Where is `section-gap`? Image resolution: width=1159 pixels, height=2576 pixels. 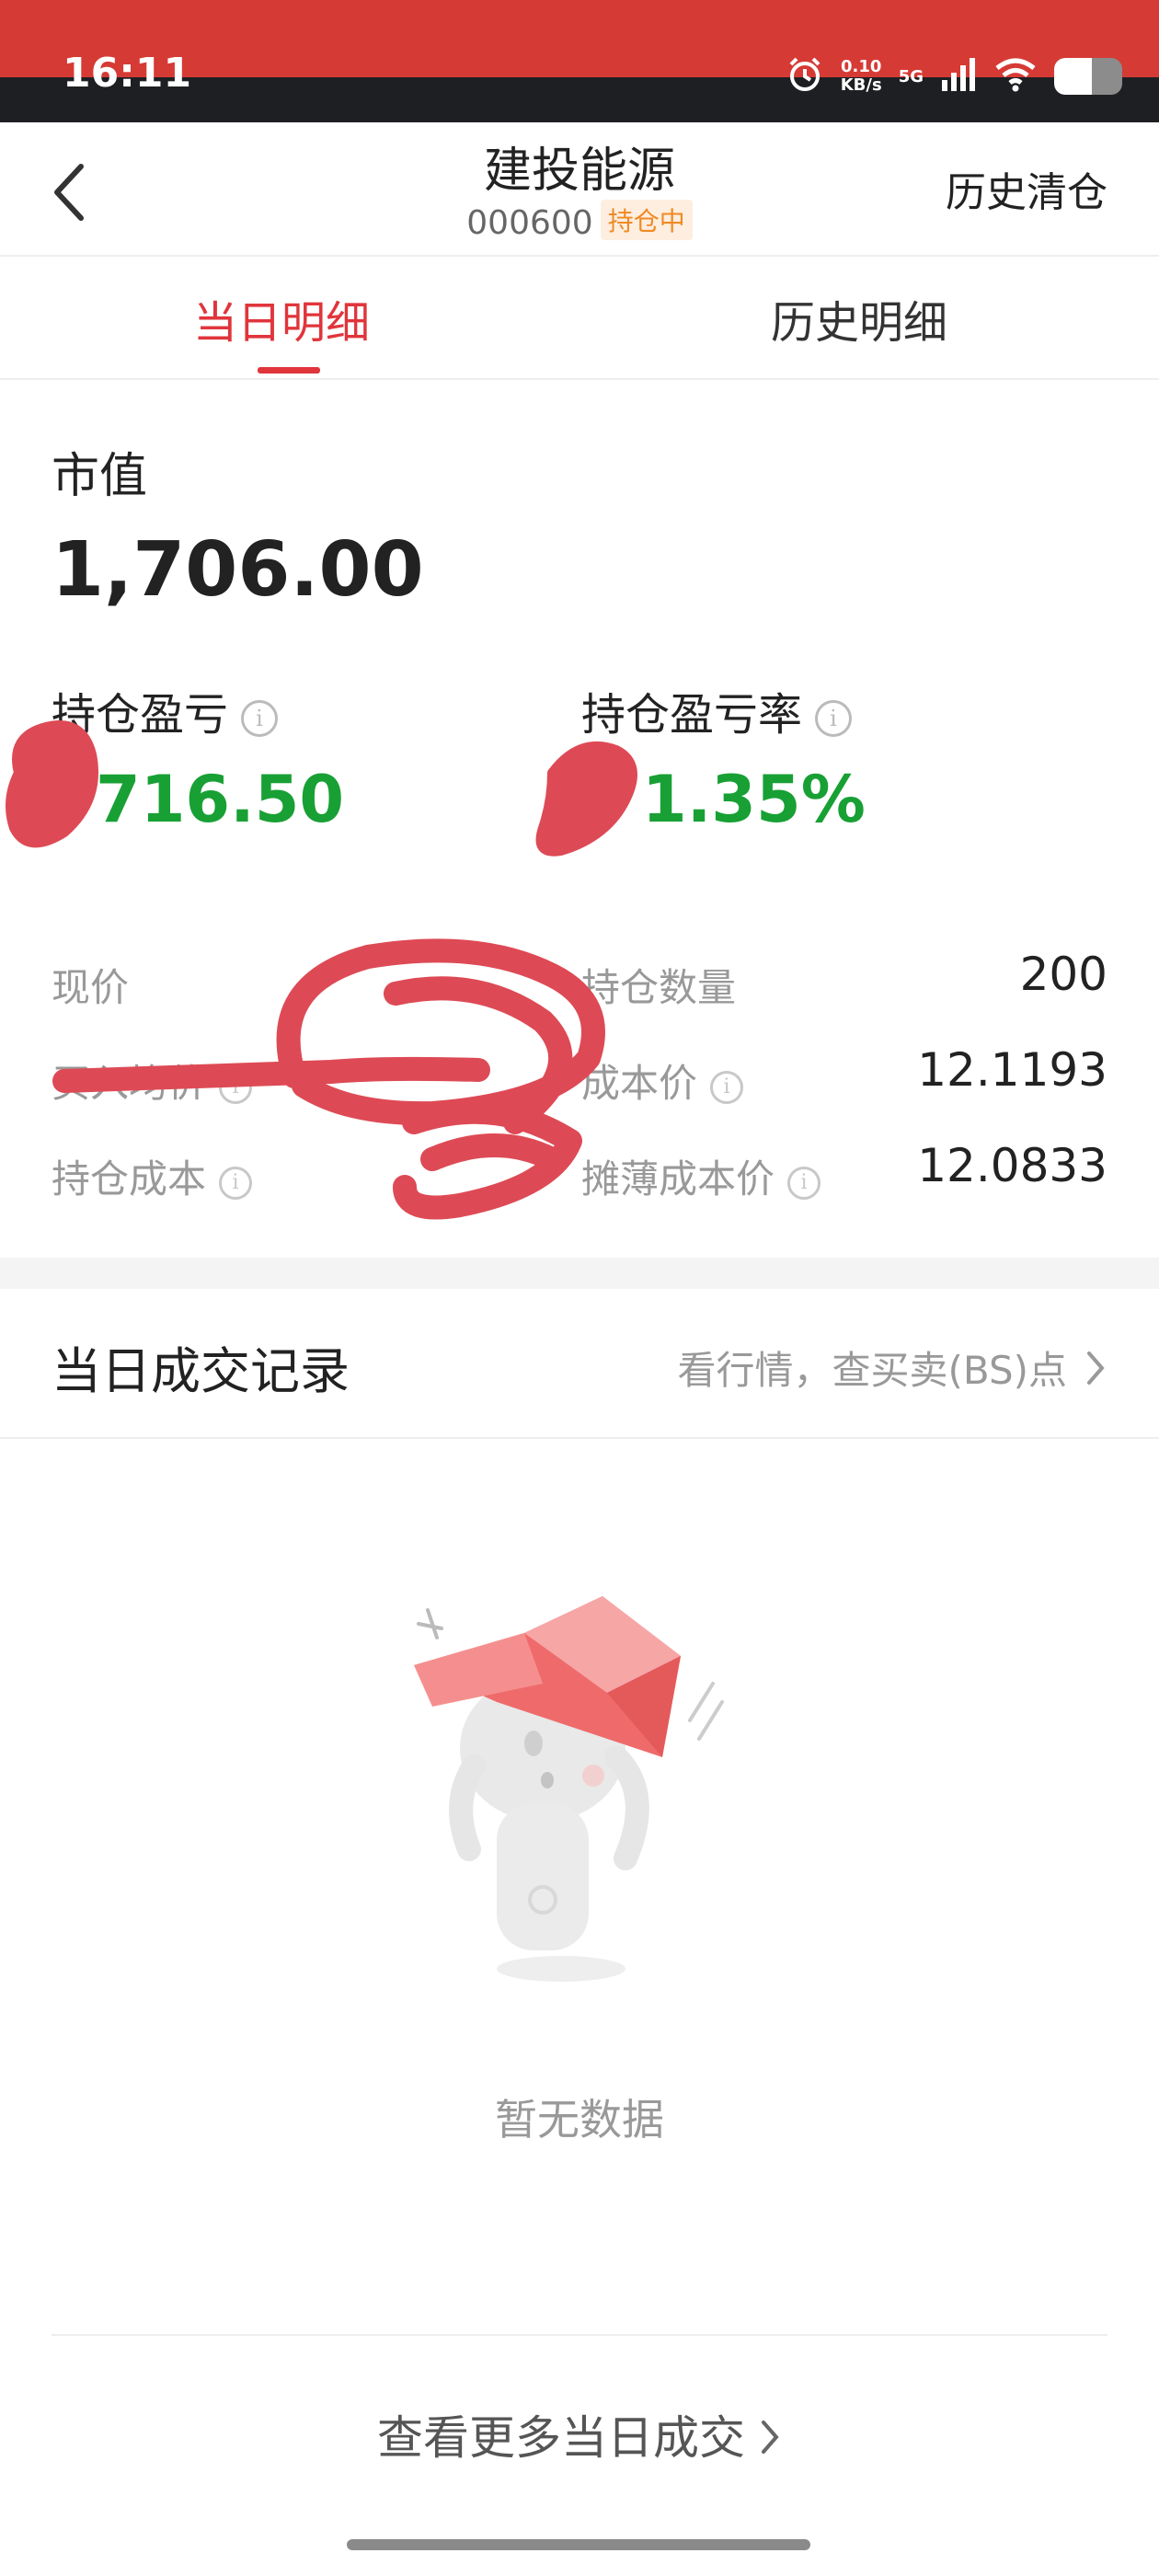 section-gap is located at coordinates (579, 1273).